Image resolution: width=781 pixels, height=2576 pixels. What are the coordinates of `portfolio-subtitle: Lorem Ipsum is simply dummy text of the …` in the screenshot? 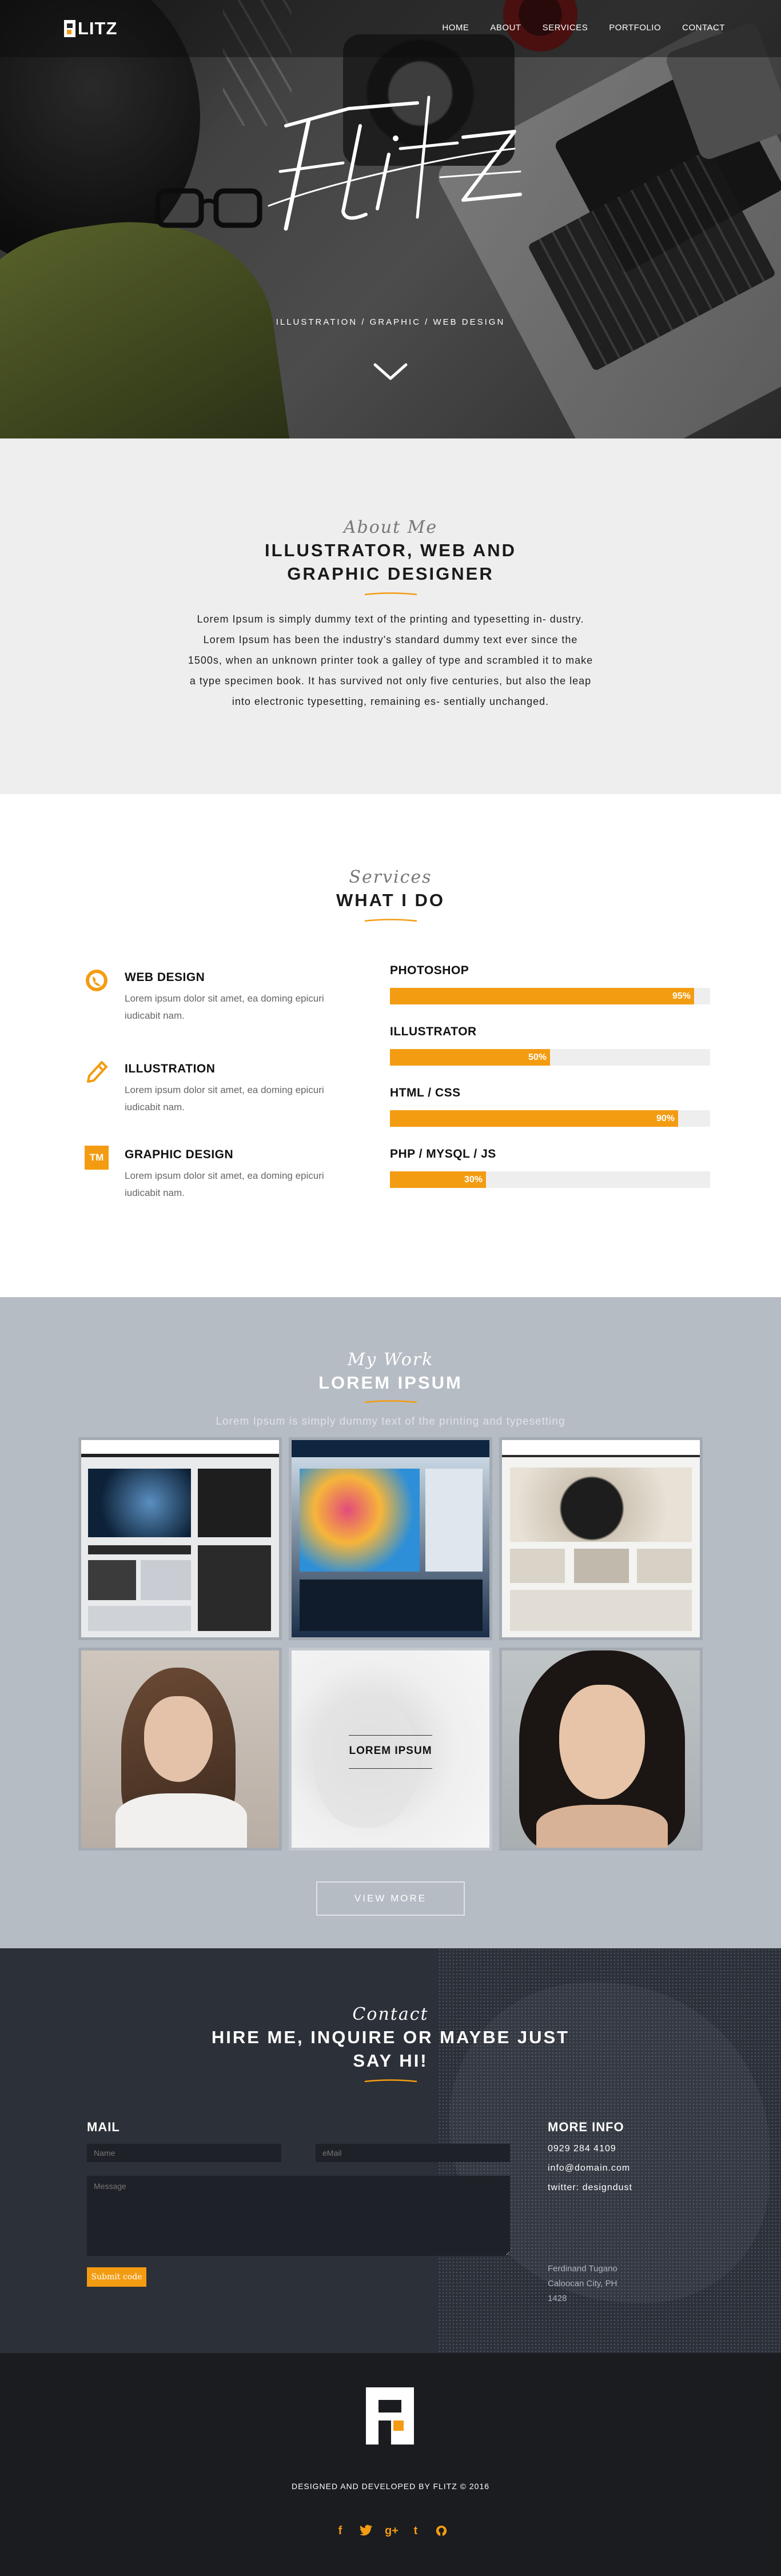 It's located at (390, 1421).